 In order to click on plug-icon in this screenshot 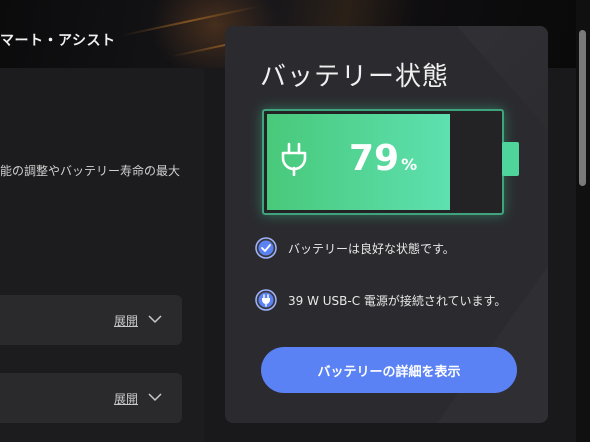, I will do `click(294, 159)`.